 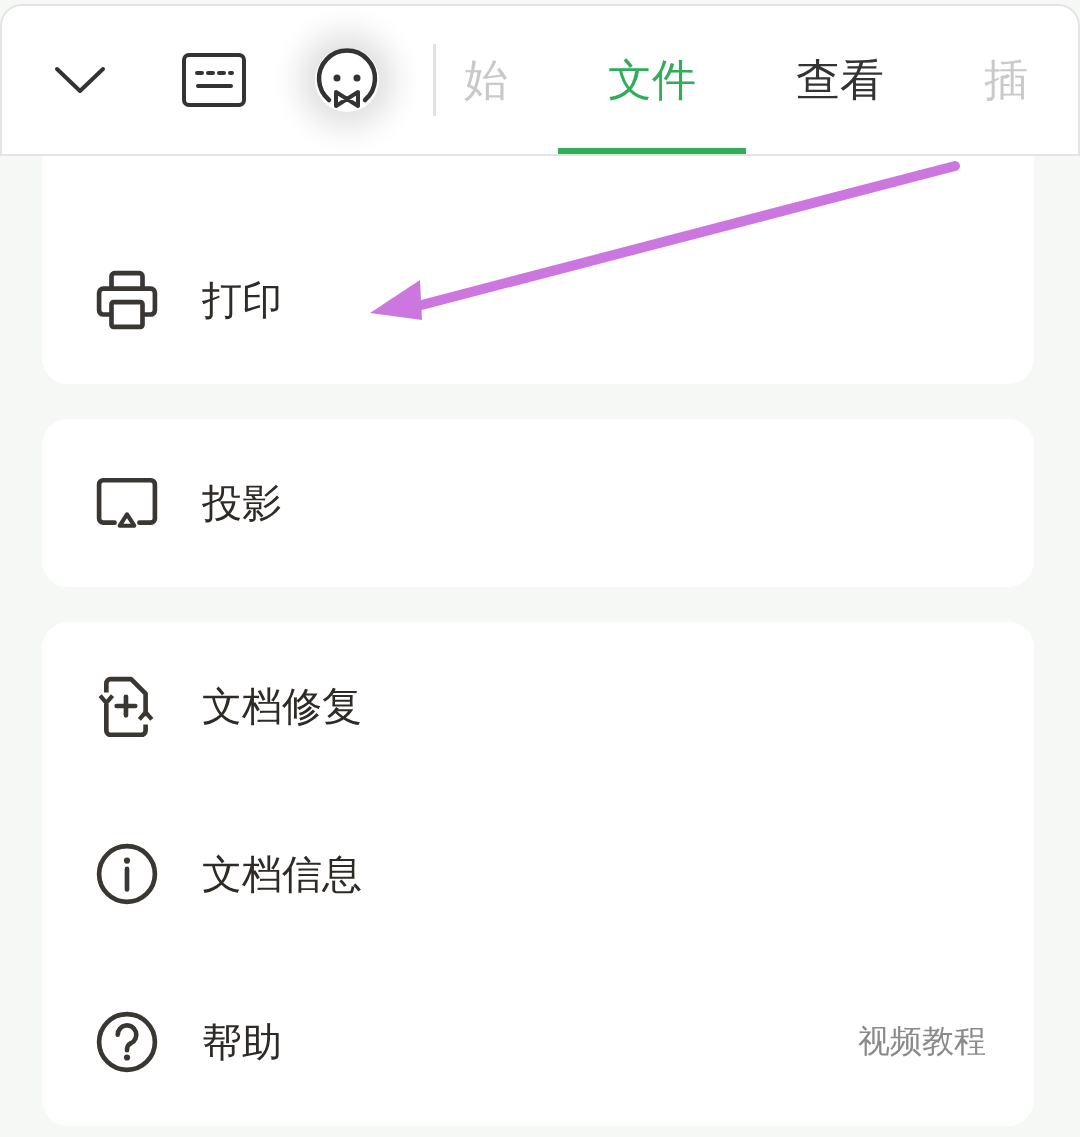 I want to click on menu-item-label: 文档信息, so click(x=282, y=874).